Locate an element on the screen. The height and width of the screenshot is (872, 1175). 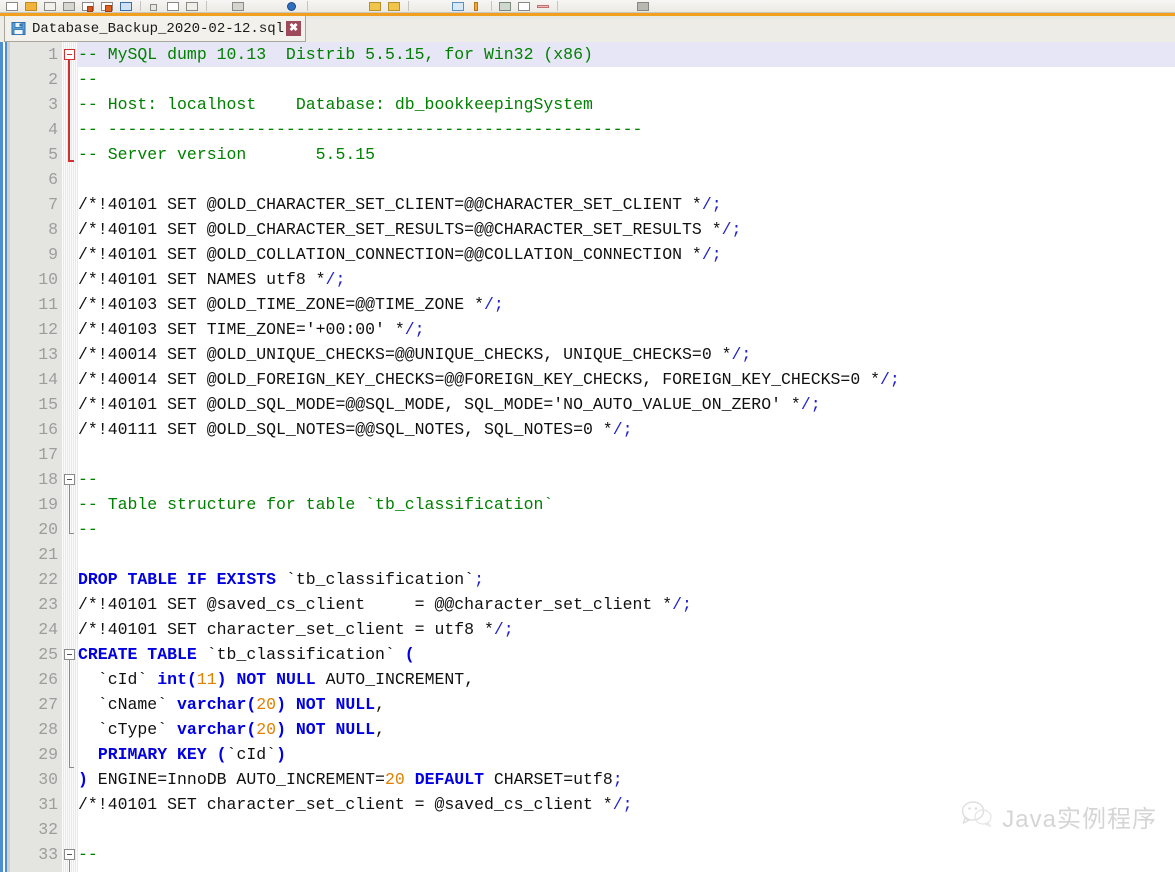
line-number: 4 is located at coordinates (53, 129).